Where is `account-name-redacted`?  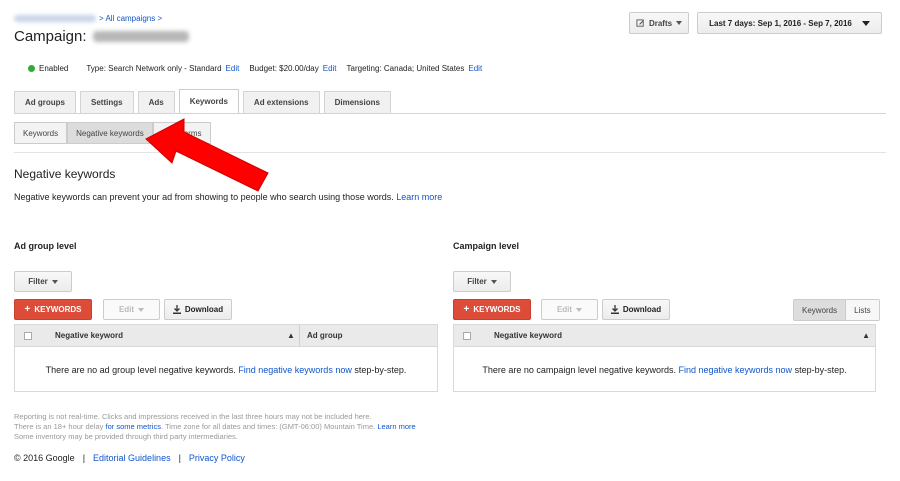
account-name-redacted is located at coordinates (55, 18).